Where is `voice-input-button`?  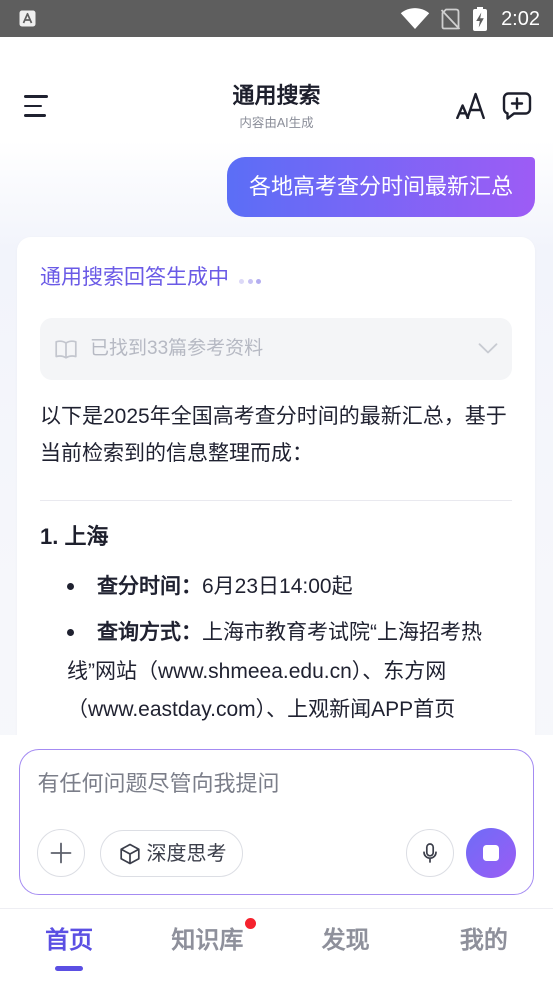 voice-input-button is located at coordinates (429, 852).